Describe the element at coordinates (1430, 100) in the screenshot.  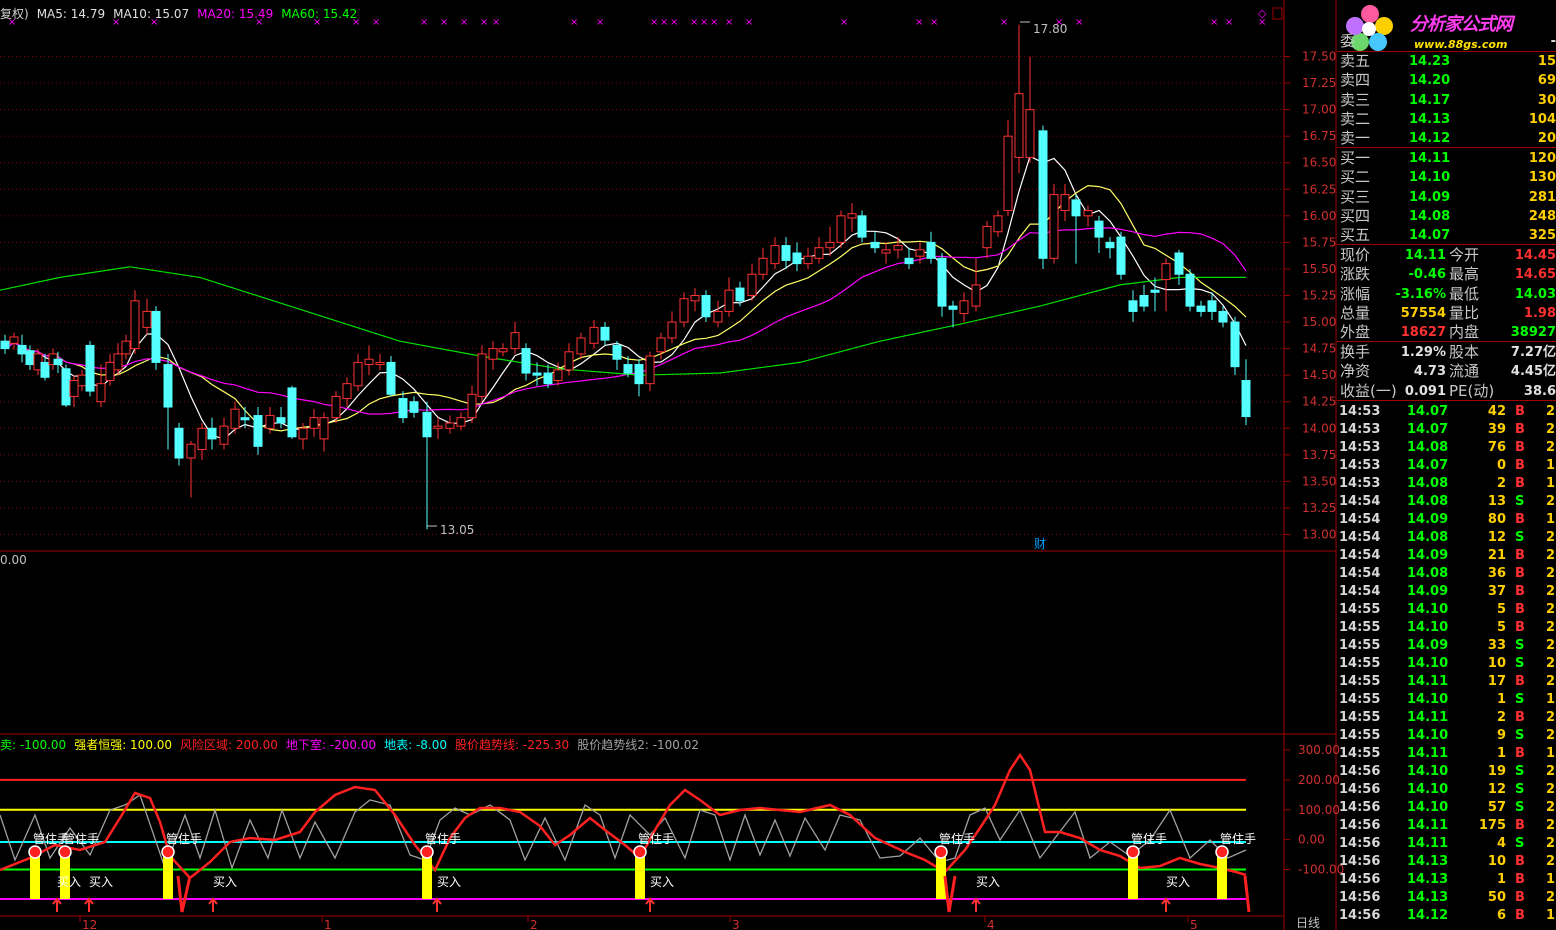
I see `ask-price: 14.17` at that location.